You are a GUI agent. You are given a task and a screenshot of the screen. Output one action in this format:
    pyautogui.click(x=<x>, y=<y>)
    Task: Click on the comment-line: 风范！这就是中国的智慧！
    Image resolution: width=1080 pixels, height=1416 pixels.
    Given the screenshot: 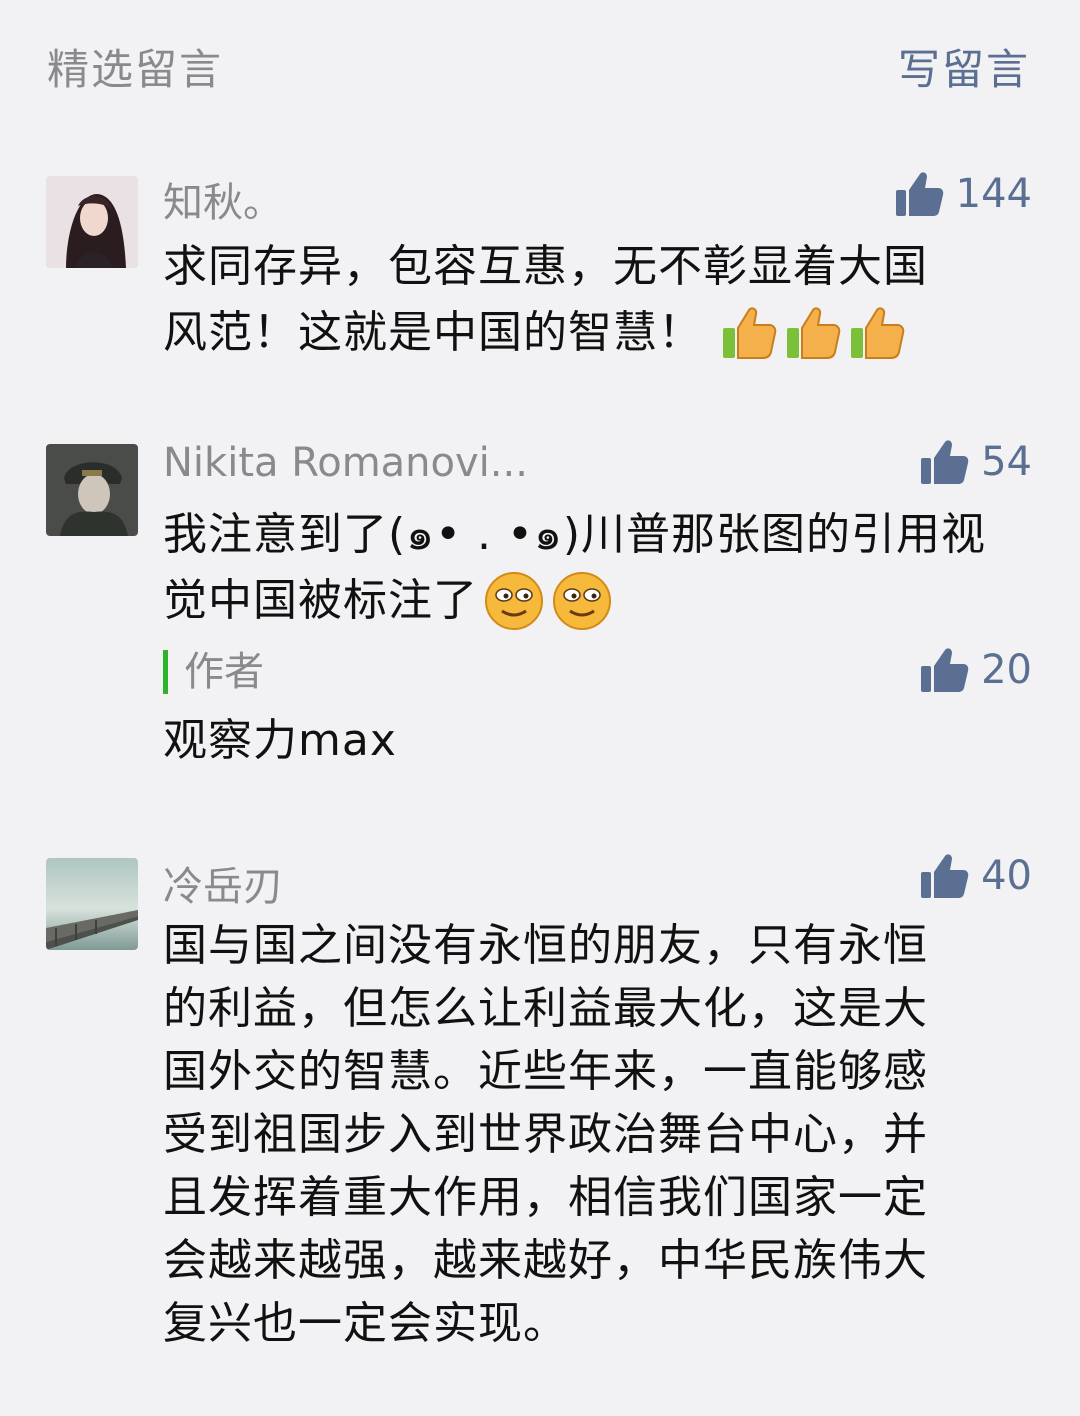 What is the action you would take?
    pyautogui.click(x=433, y=332)
    